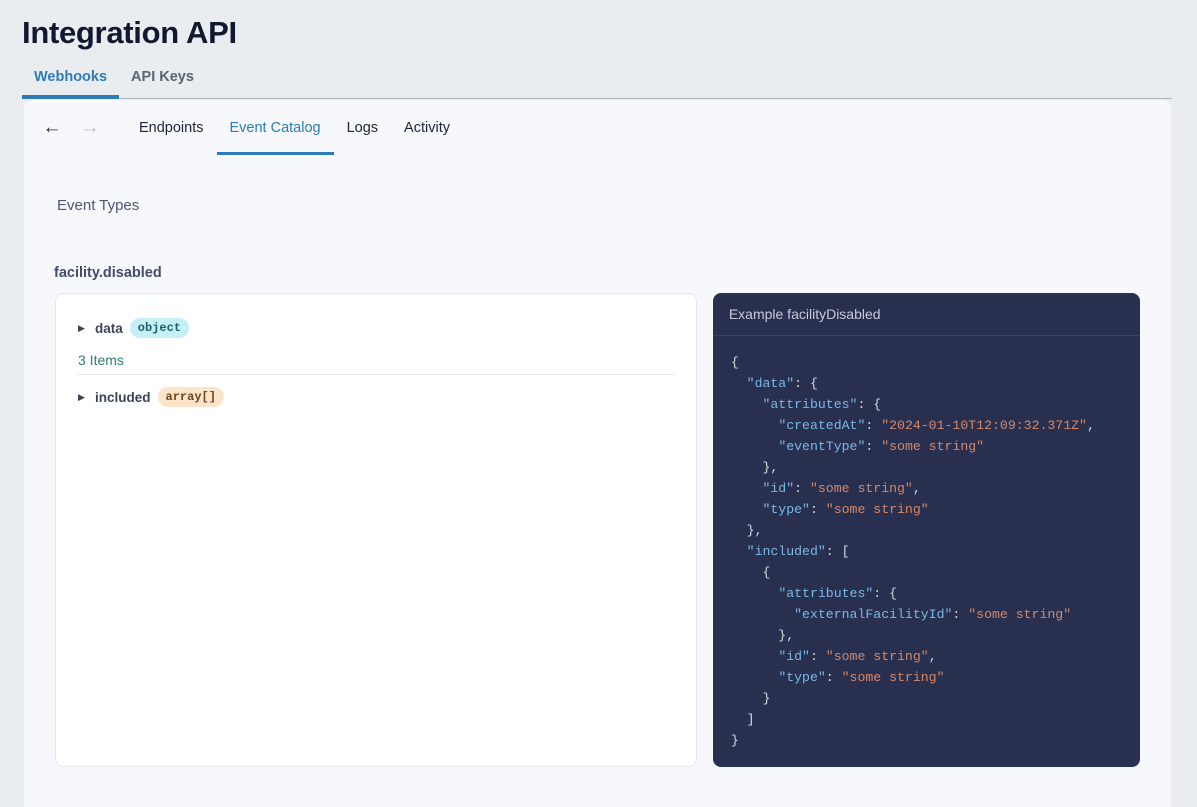  What do you see at coordinates (984, 425) in the screenshot?
I see `code-token: "2024-01-10T12:09:32.371Z"` at bounding box center [984, 425].